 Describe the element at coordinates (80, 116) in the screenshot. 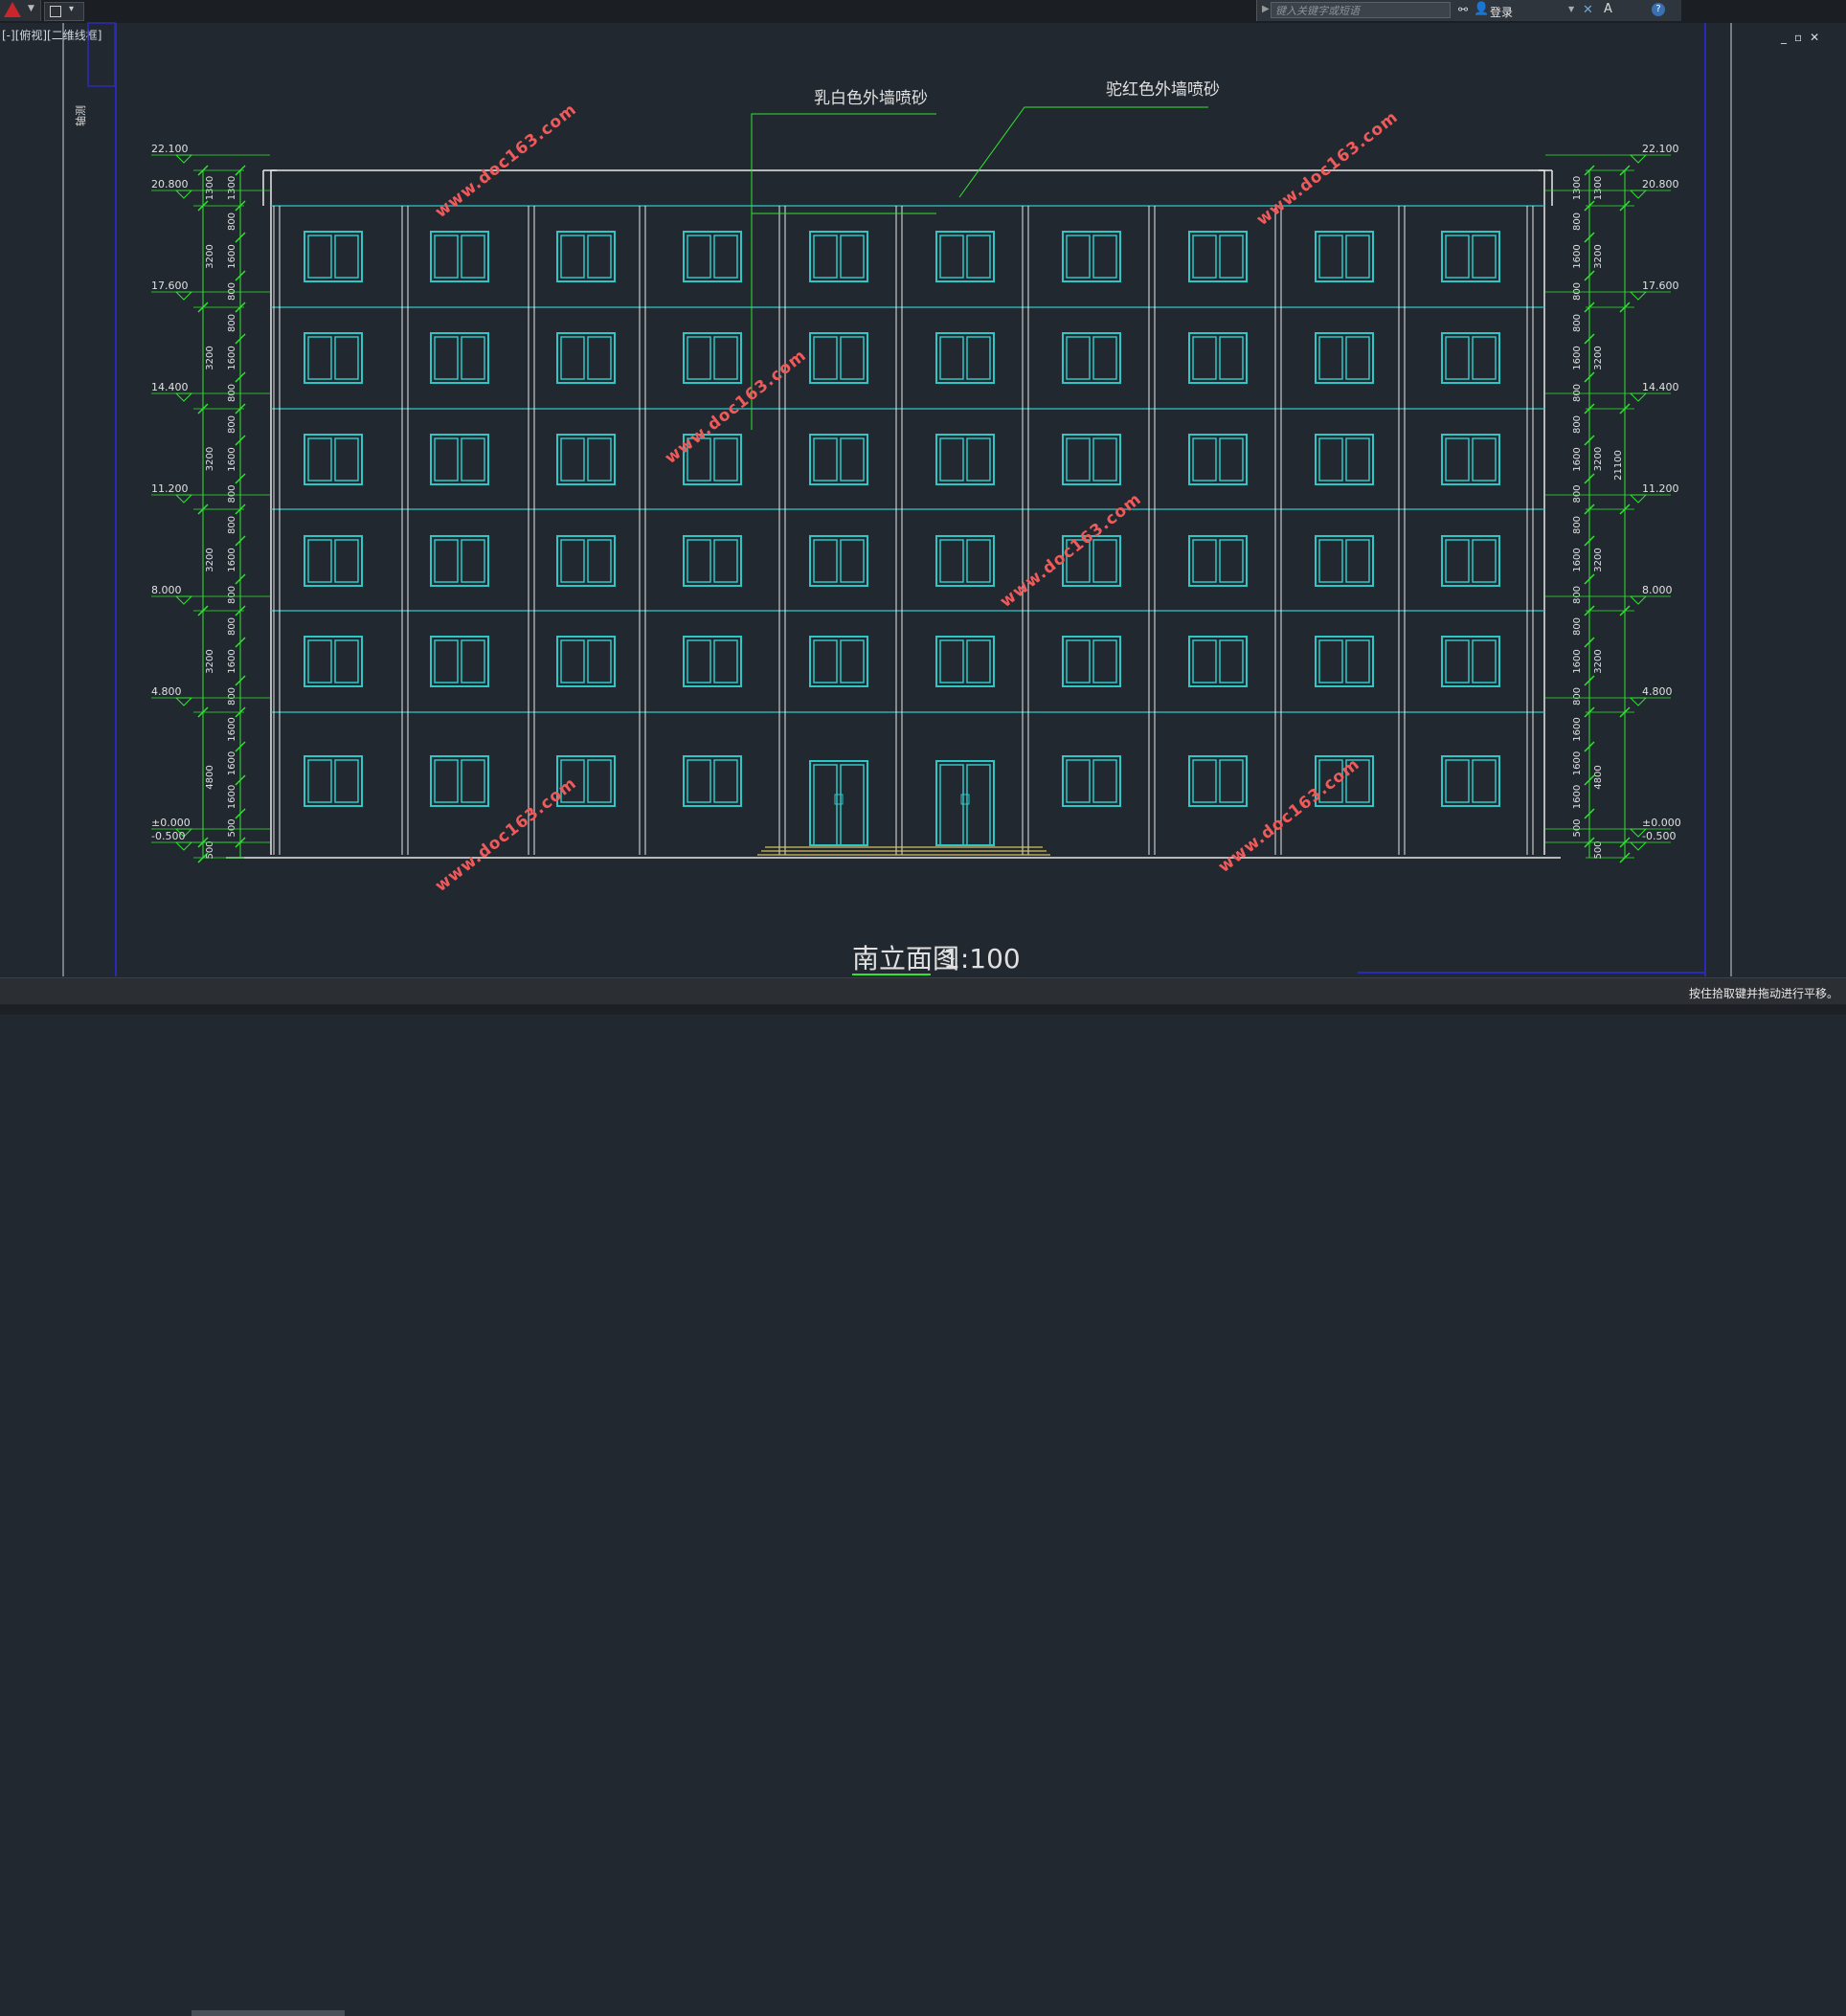

I see `side-label: 轴测` at that location.